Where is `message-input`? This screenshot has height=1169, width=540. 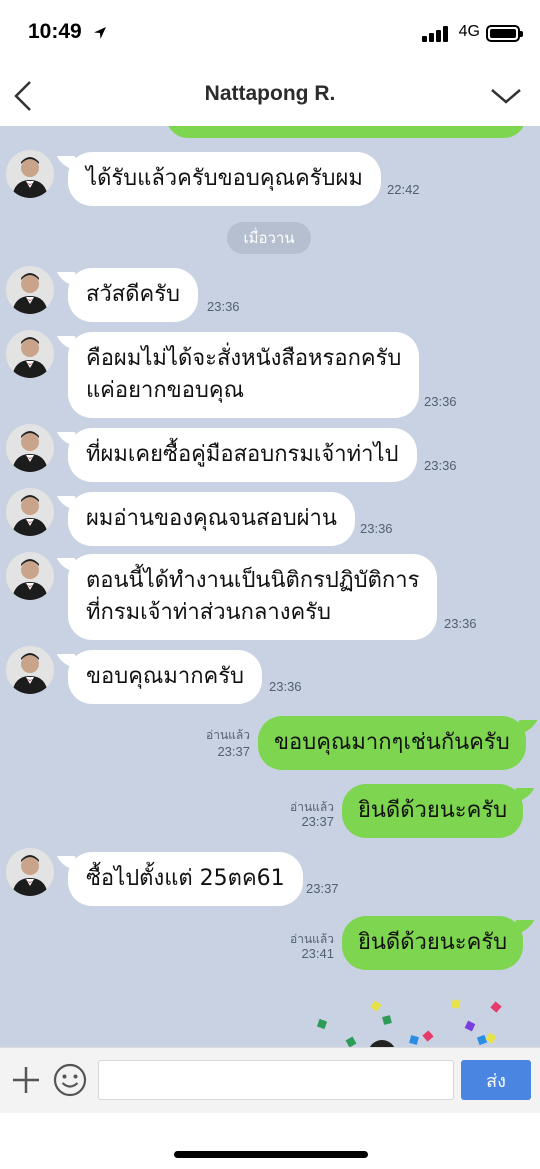 message-input is located at coordinates (276, 1080).